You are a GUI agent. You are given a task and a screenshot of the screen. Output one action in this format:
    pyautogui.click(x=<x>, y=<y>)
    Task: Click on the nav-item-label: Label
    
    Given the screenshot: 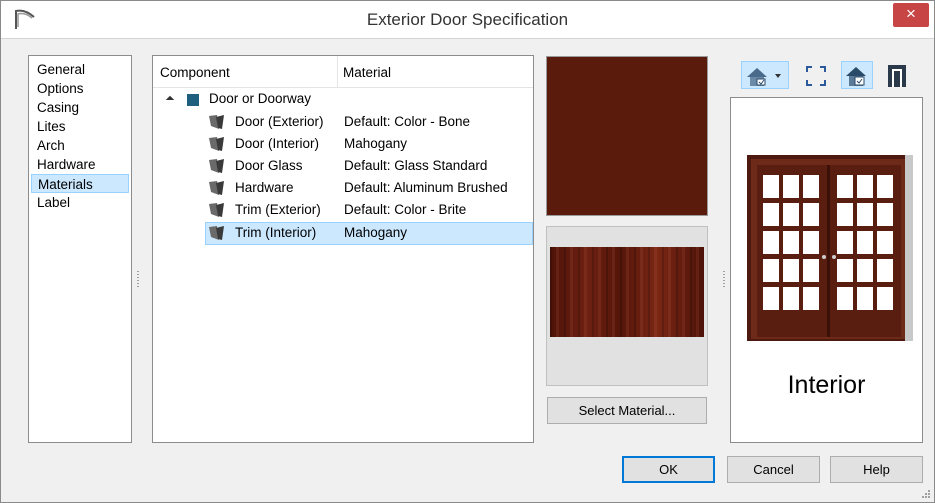 What is the action you would take?
    pyautogui.click(x=80, y=202)
    